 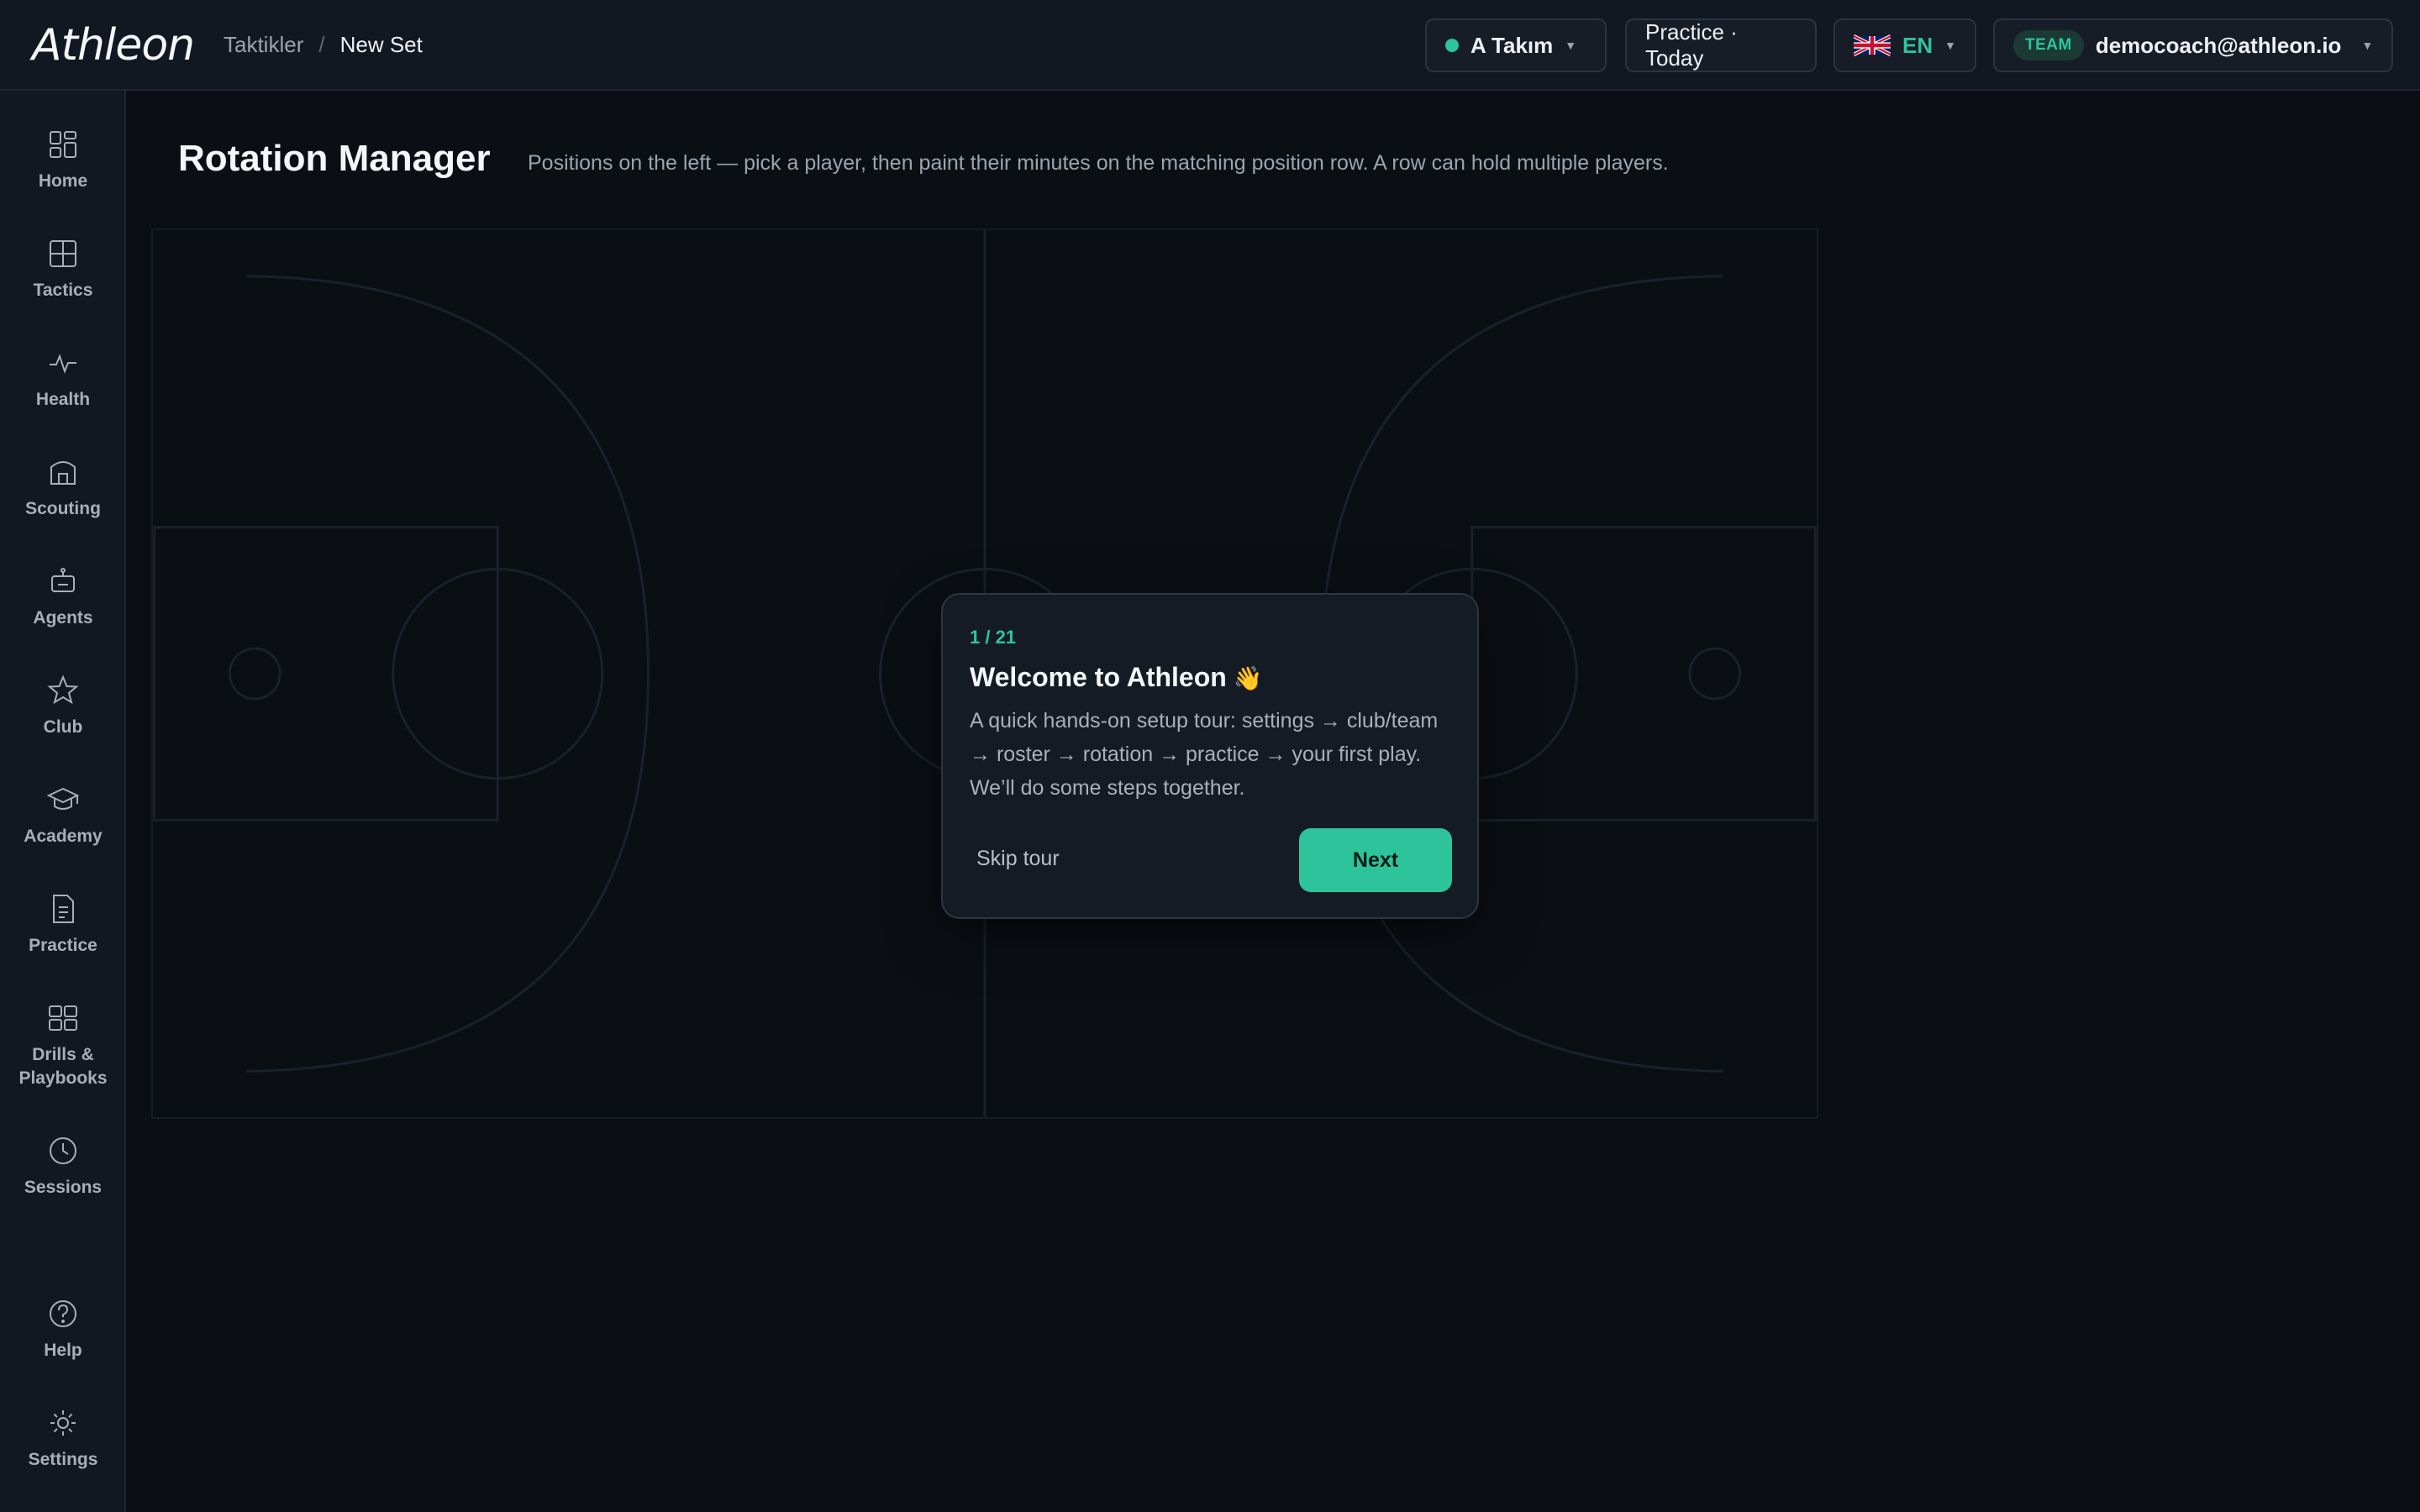 I want to click on breadcrumb-parent: Taktikler, so click(x=263, y=45).